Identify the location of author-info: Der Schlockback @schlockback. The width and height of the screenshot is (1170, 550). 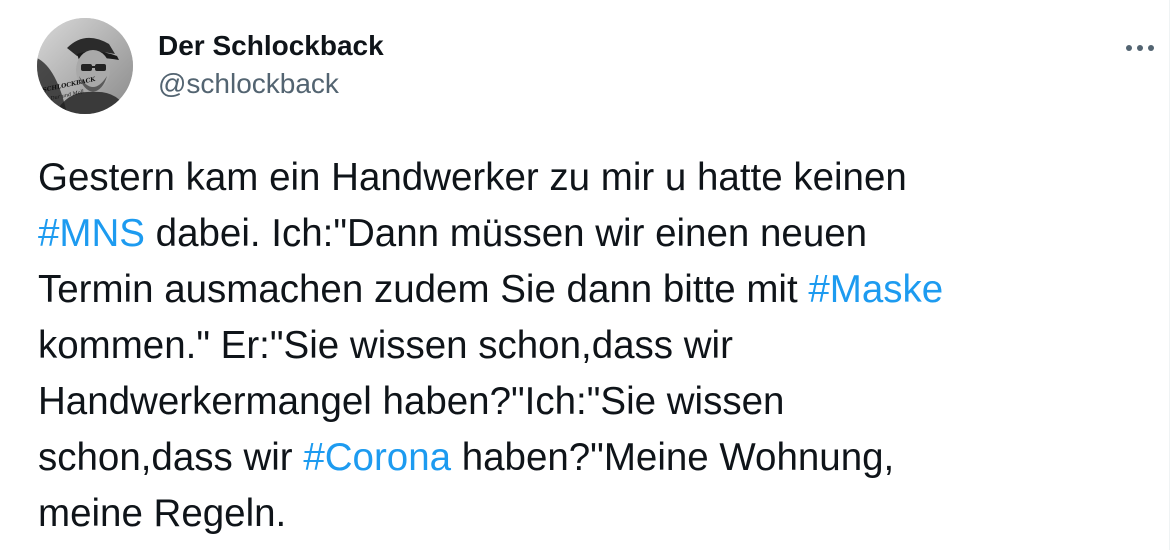
(271, 65).